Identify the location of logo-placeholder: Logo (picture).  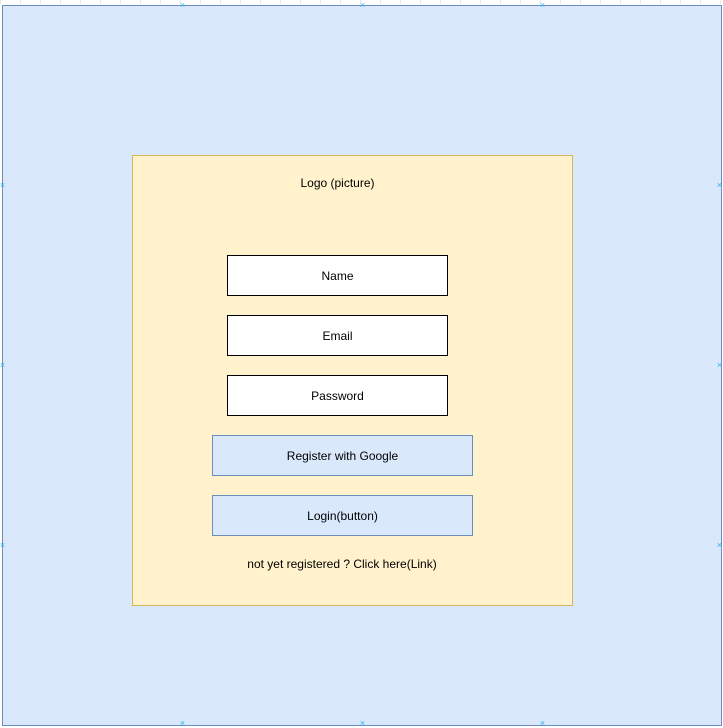
(337, 183).